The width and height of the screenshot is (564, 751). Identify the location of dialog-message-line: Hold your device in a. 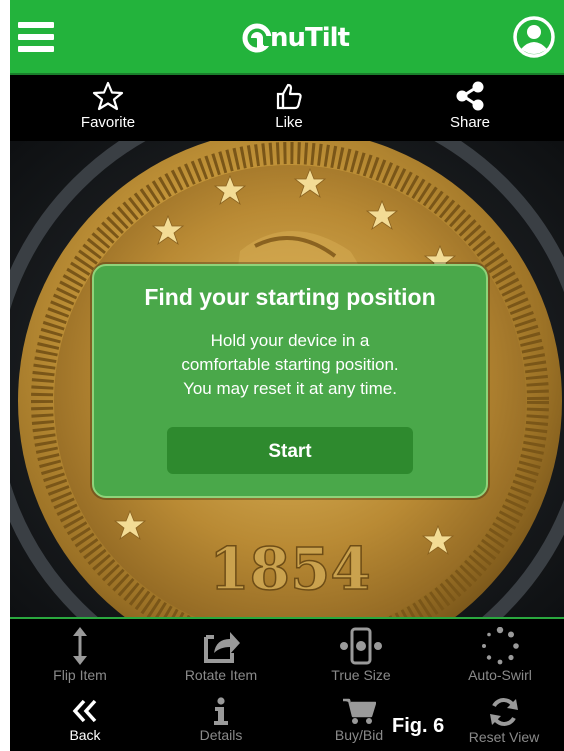
(290, 340).